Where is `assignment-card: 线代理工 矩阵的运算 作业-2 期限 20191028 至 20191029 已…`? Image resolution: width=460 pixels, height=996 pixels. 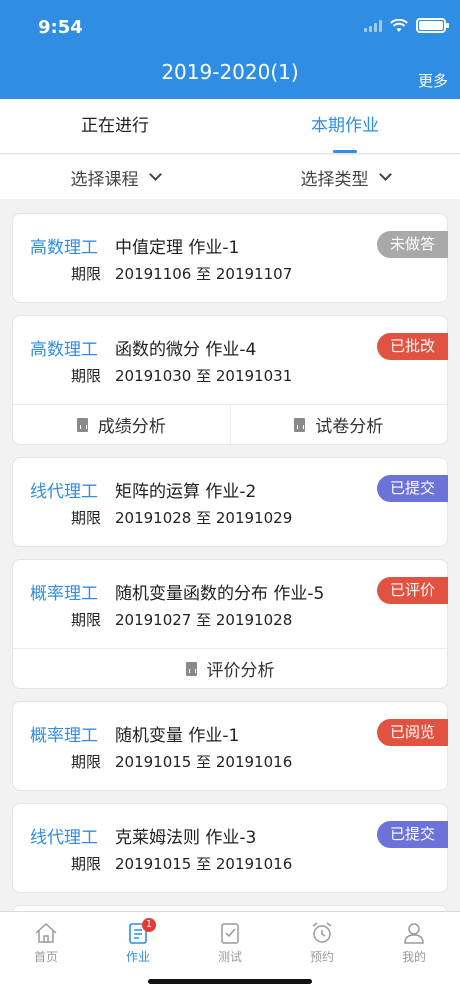
assignment-card: 线代理工 矩阵的运算 作业-2 期限 20191028 至 20191029 已… is located at coordinates (230, 502).